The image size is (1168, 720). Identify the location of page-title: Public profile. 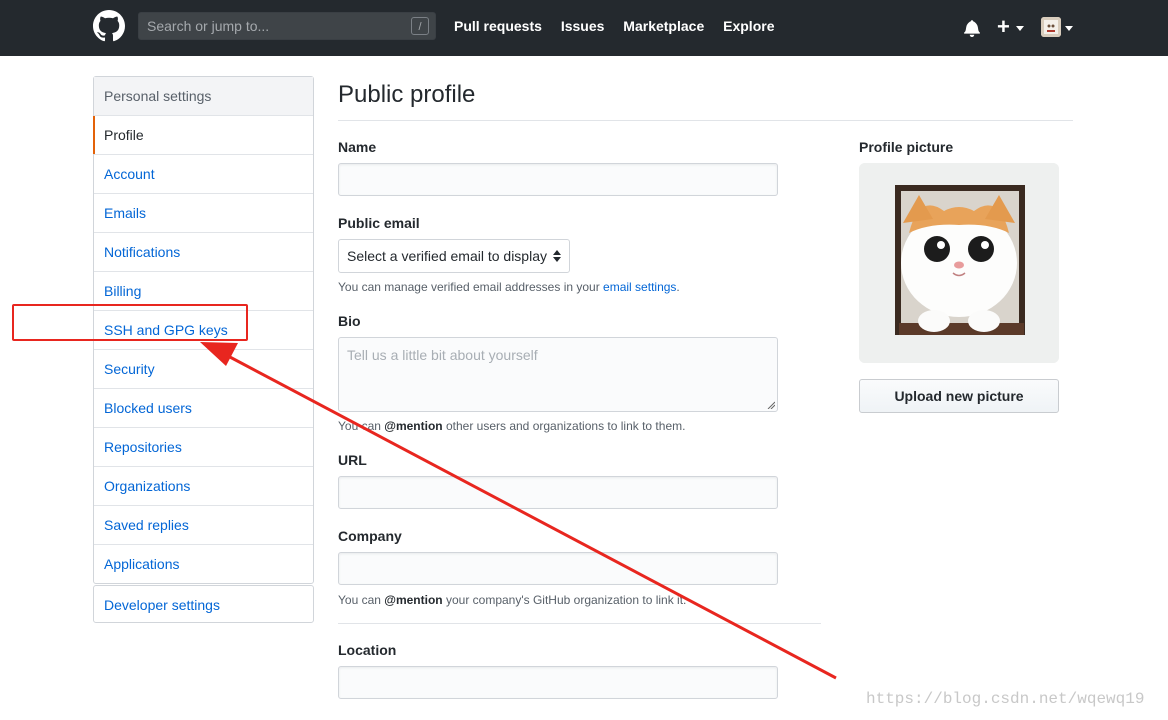
(407, 94).